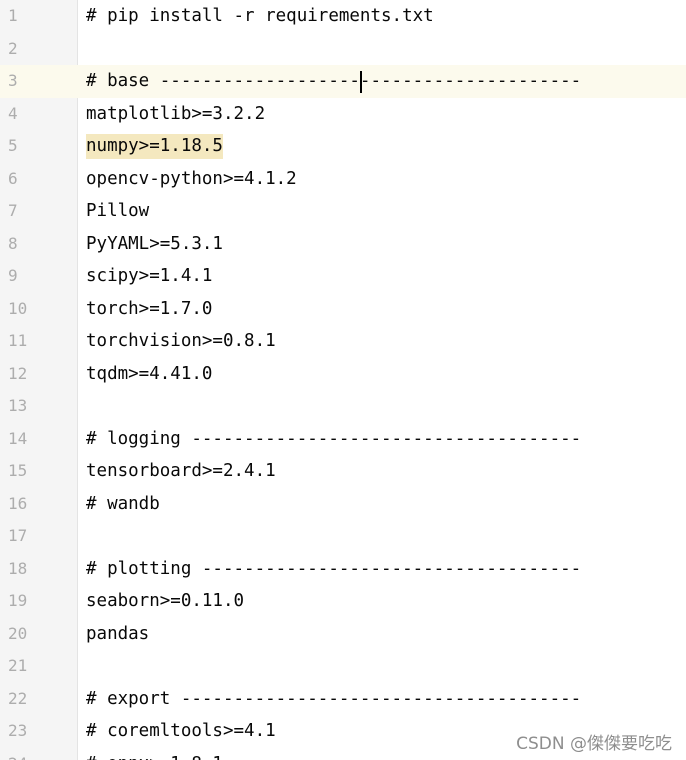  I want to click on line-number: 22, so click(18, 698).